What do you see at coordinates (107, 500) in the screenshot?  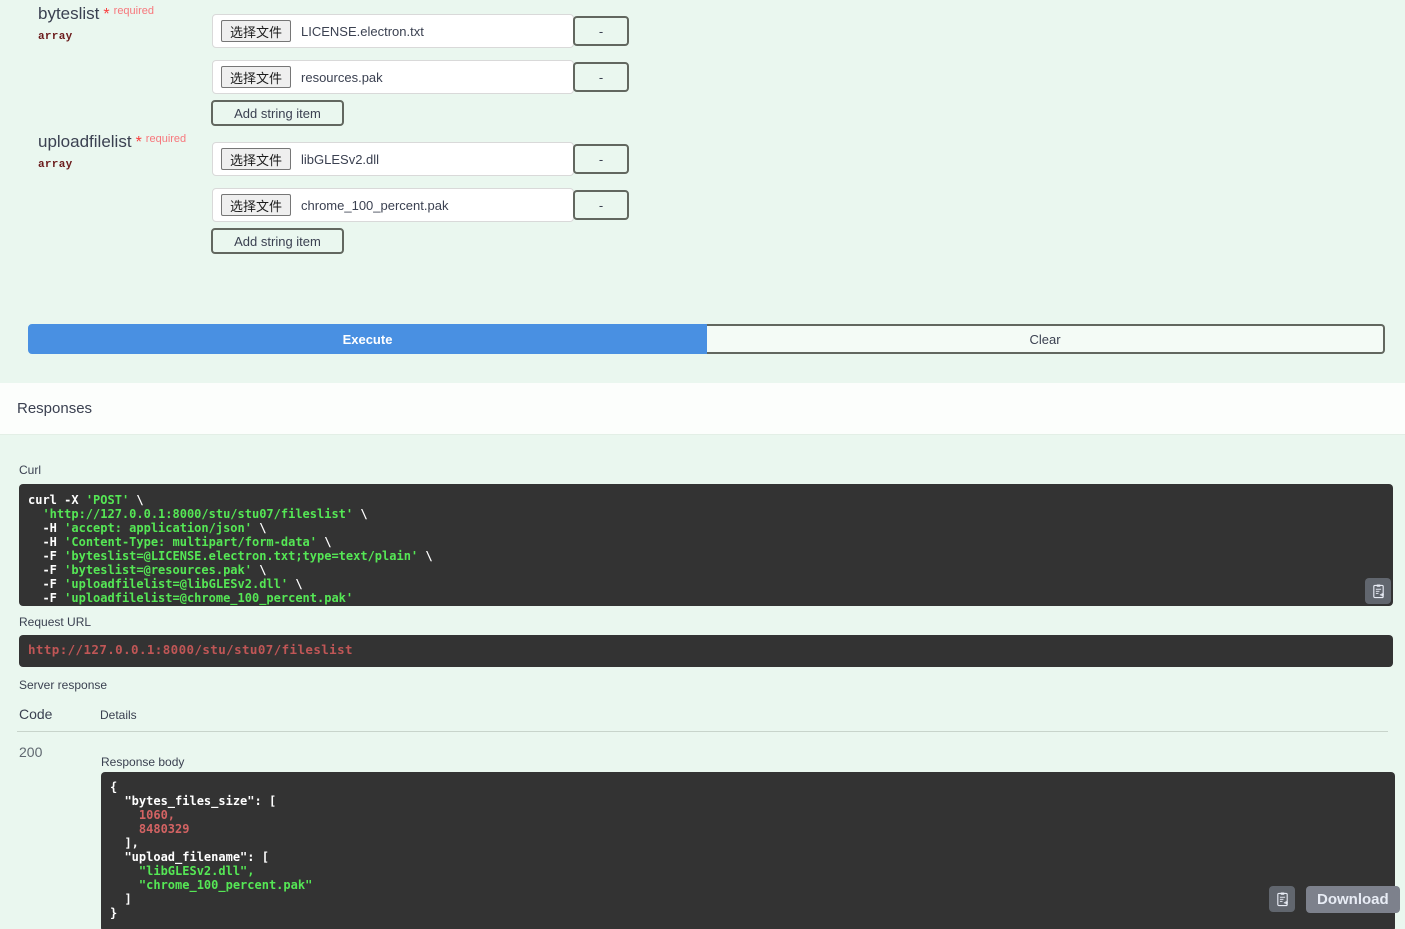 I see `curl-l1-method: 'POST'` at bounding box center [107, 500].